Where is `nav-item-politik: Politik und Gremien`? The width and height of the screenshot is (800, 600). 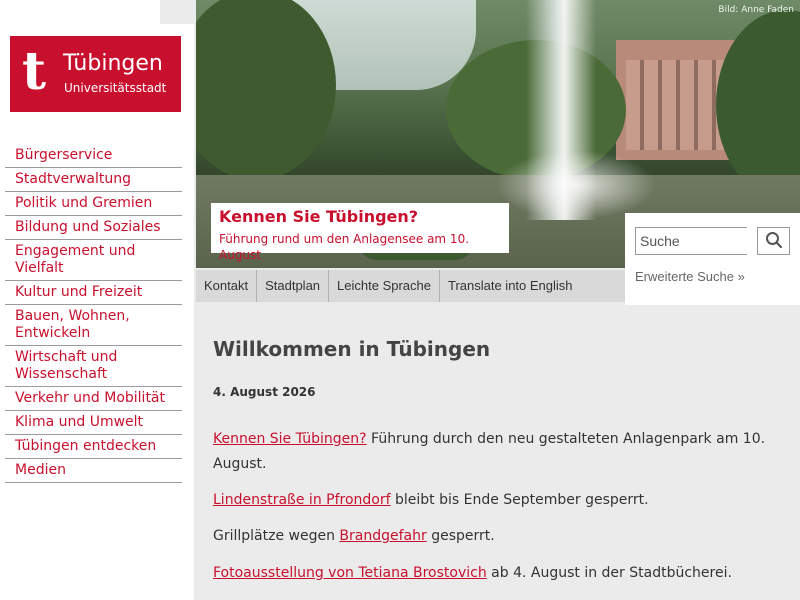 nav-item-politik: Politik und Gremien is located at coordinates (93, 204).